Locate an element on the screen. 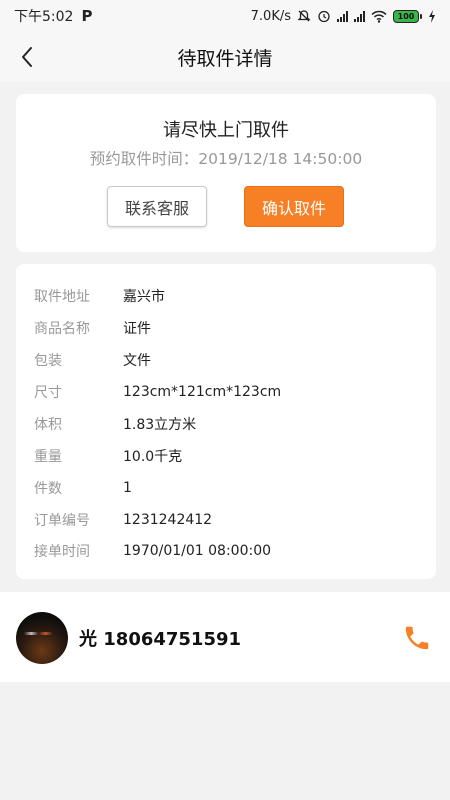 The height and width of the screenshot is (800, 450). avatar-decoration is located at coordinates (42, 633).